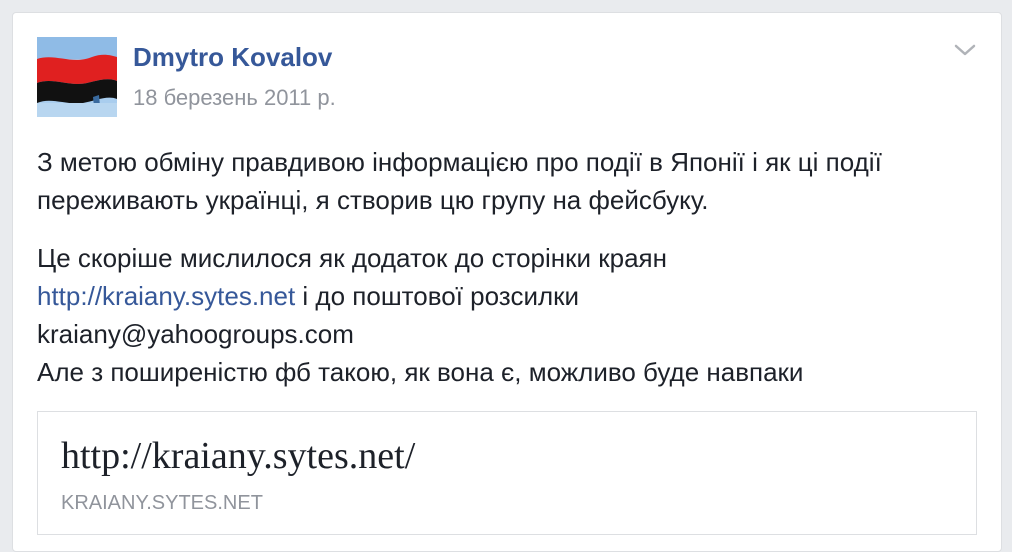 The height and width of the screenshot is (552, 1012). What do you see at coordinates (437, 296) in the screenshot?
I see `paragraph-2-after-link: і до поштової розсилки` at bounding box center [437, 296].